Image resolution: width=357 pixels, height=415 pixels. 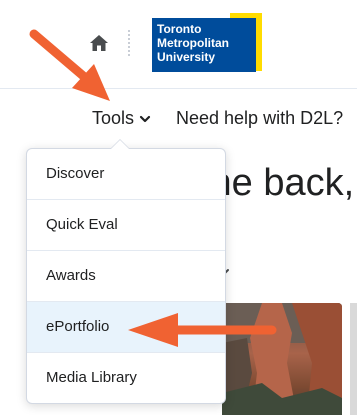 What do you see at coordinates (353, 359) in the screenshot?
I see `course-card-edge` at bounding box center [353, 359].